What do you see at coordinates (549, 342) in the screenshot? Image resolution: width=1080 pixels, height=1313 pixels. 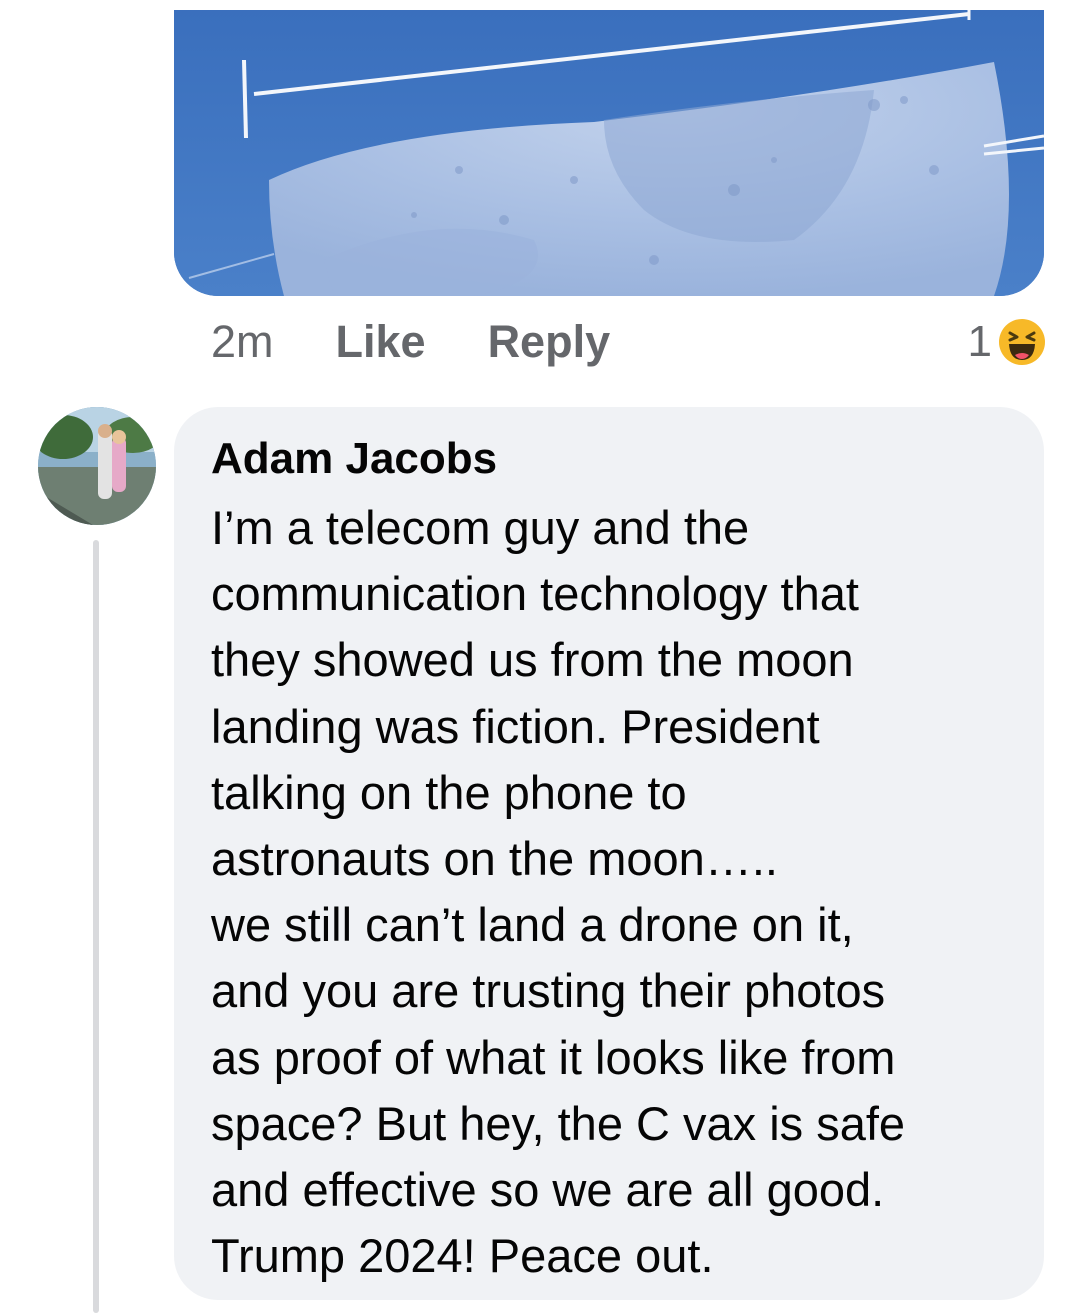 I see `reply-button: Reply` at bounding box center [549, 342].